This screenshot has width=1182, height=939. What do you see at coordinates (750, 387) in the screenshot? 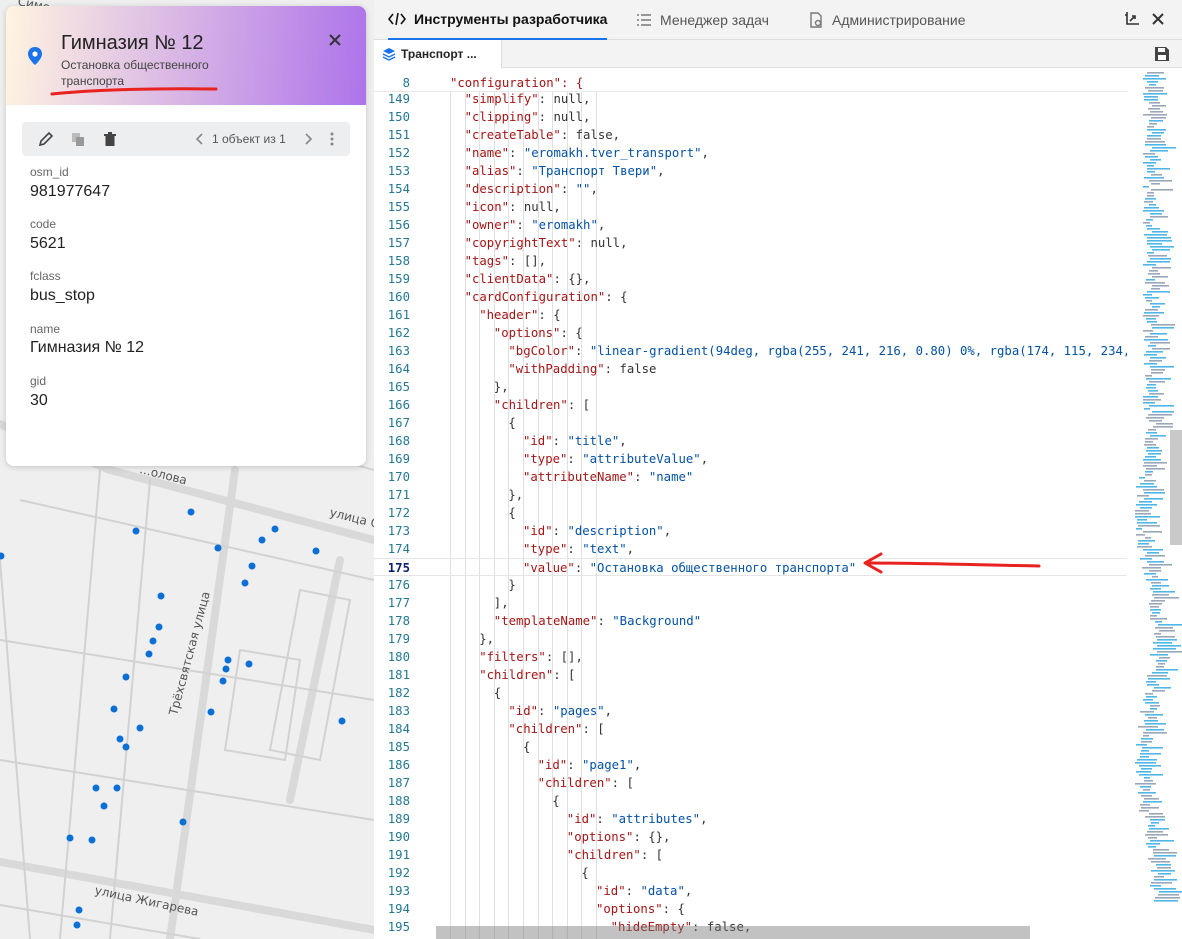
I see `code-line: 165},` at bounding box center [750, 387].